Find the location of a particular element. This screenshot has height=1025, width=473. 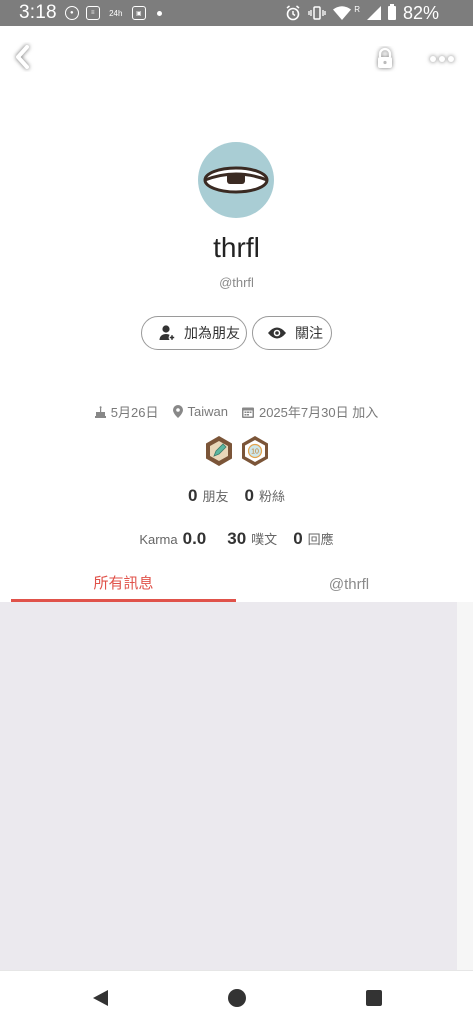

add-friend-label: 加為朋友 is located at coordinates (212, 333).